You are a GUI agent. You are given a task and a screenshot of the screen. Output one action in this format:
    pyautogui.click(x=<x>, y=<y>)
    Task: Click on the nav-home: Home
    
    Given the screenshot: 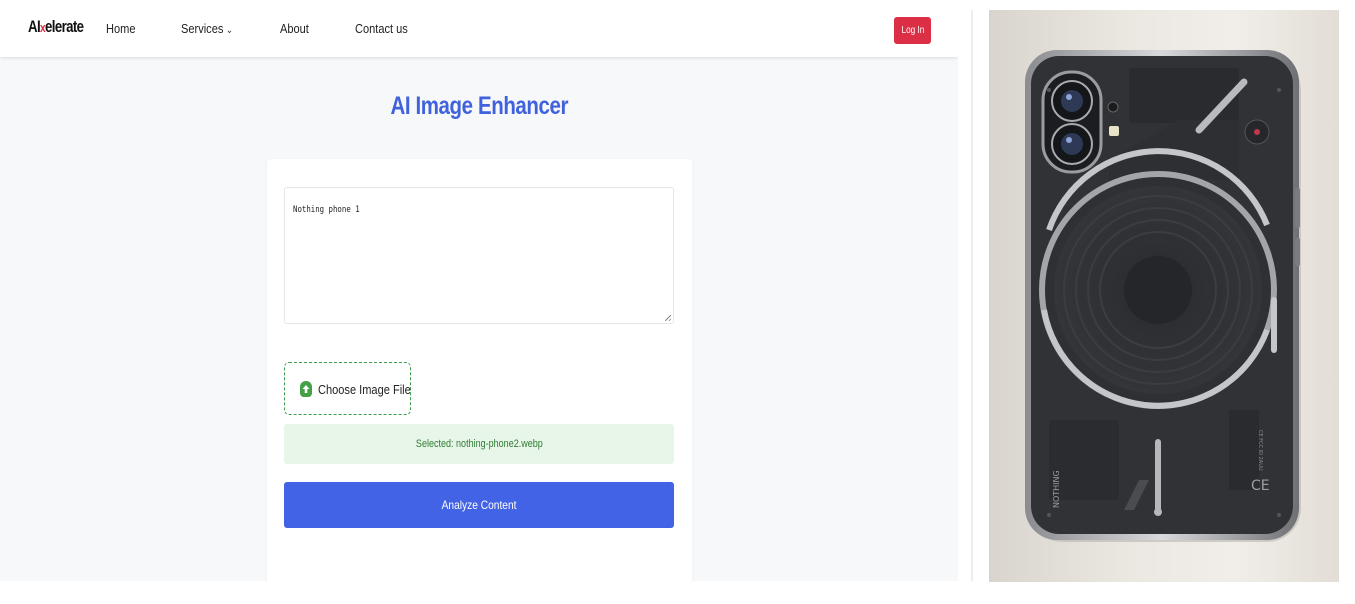 What is the action you would take?
    pyautogui.click(x=120, y=28)
    